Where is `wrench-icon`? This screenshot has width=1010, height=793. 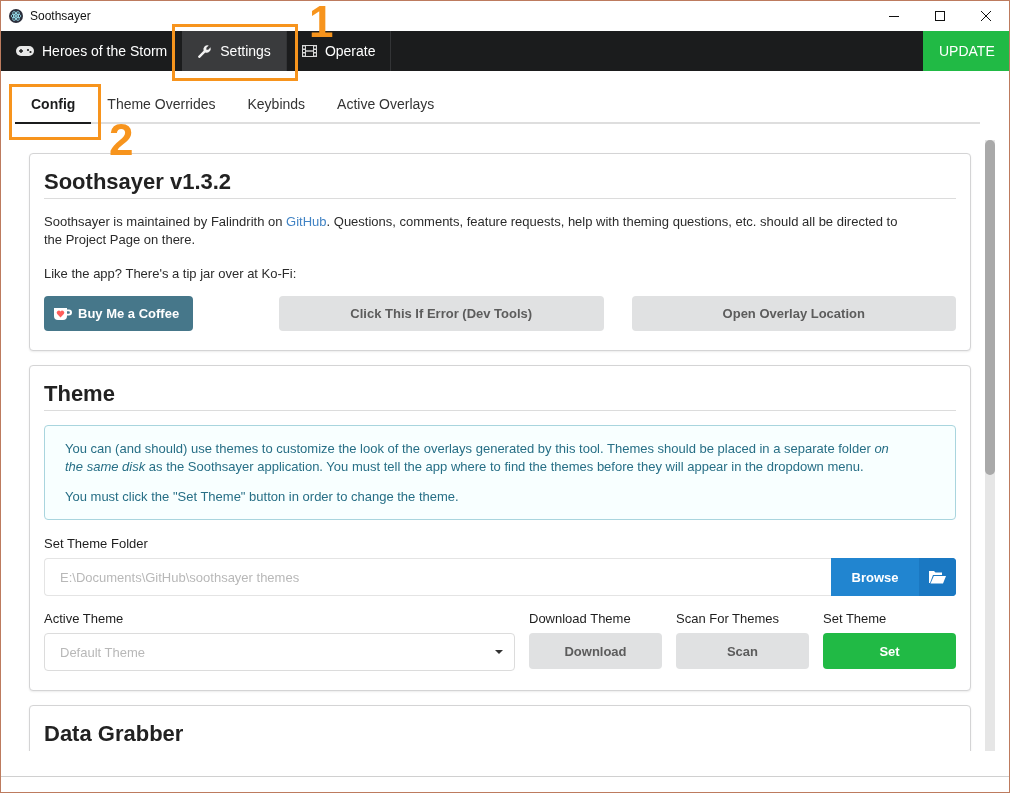 wrench-icon is located at coordinates (205, 51).